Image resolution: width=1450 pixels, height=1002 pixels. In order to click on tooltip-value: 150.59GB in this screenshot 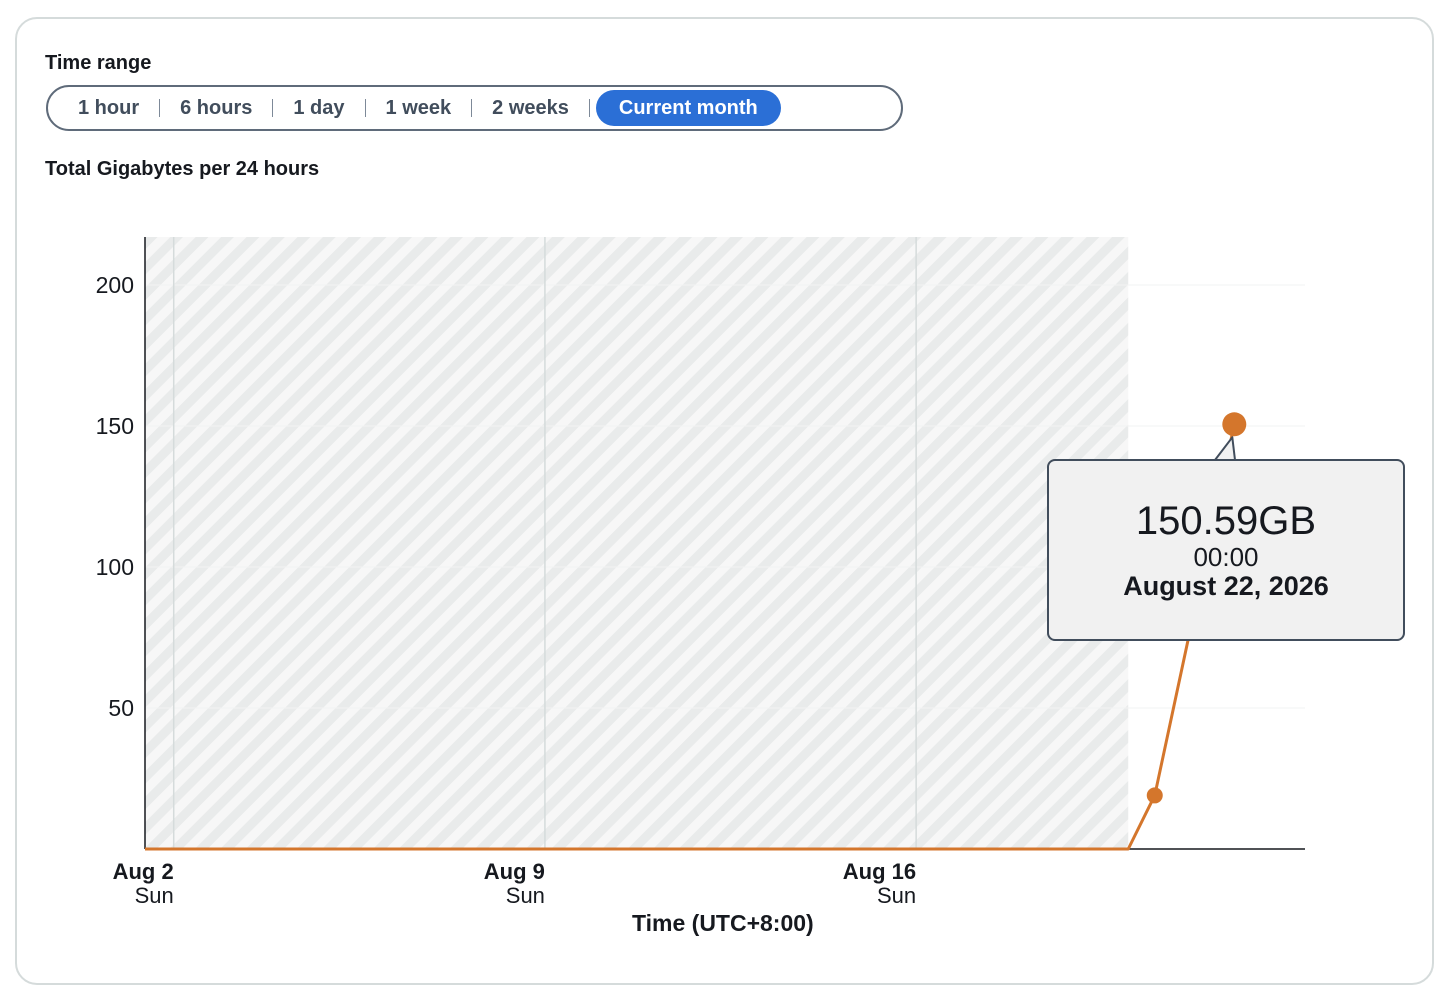, I will do `click(1226, 521)`.